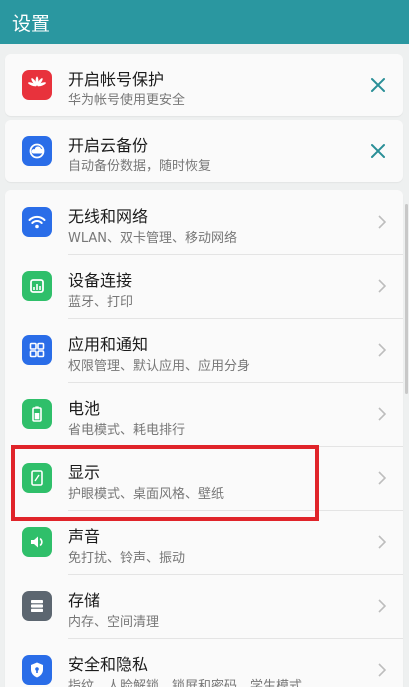  I want to click on settings-item-sub: 蓝牙、打印, so click(101, 302).